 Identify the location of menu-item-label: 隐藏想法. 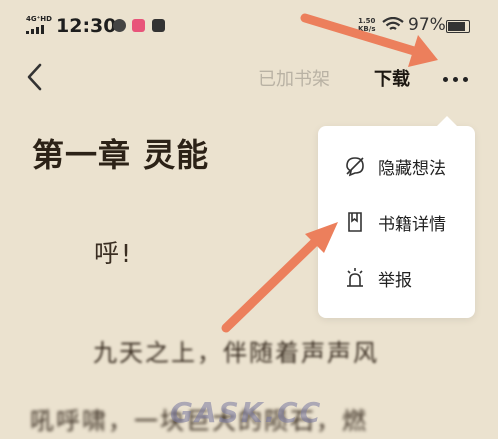
(412, 169).